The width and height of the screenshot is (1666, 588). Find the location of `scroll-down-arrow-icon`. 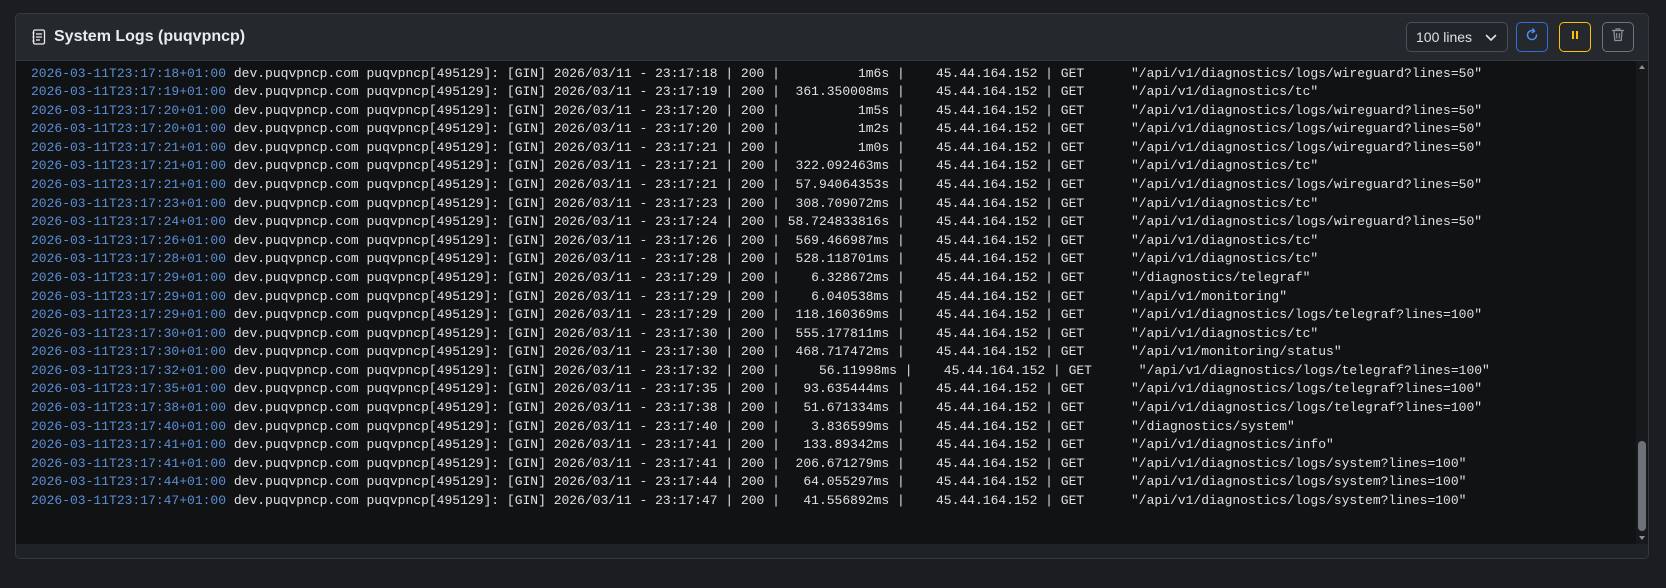

scroll-down-arrow-icon is located at coordinates (1642, 538).